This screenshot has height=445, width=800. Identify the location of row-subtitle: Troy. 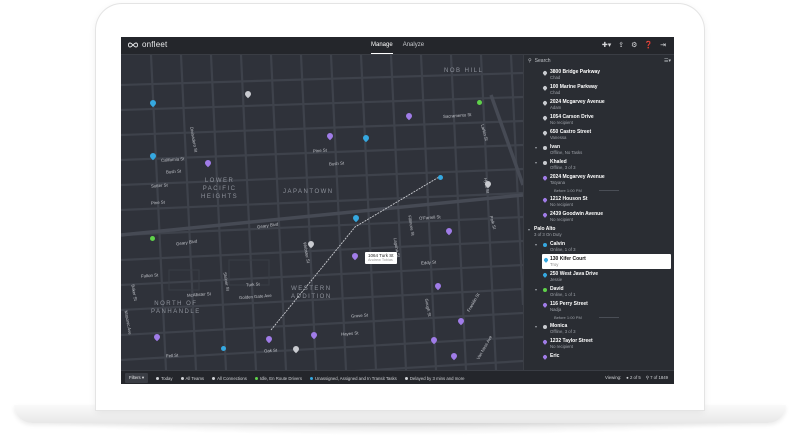
(554, 264).